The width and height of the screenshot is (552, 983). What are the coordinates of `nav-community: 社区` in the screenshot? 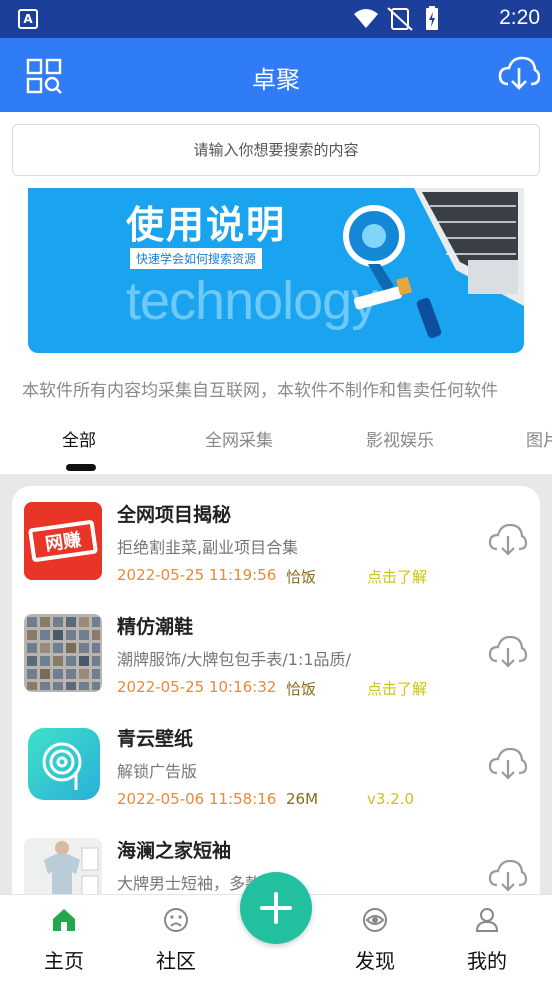 It's located at (176, 939).